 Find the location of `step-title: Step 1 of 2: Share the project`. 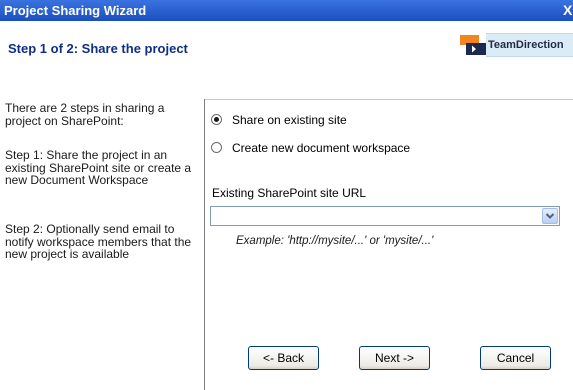

step-title: Step 1 of 2: Share the project is located at coordinates (98, 48).